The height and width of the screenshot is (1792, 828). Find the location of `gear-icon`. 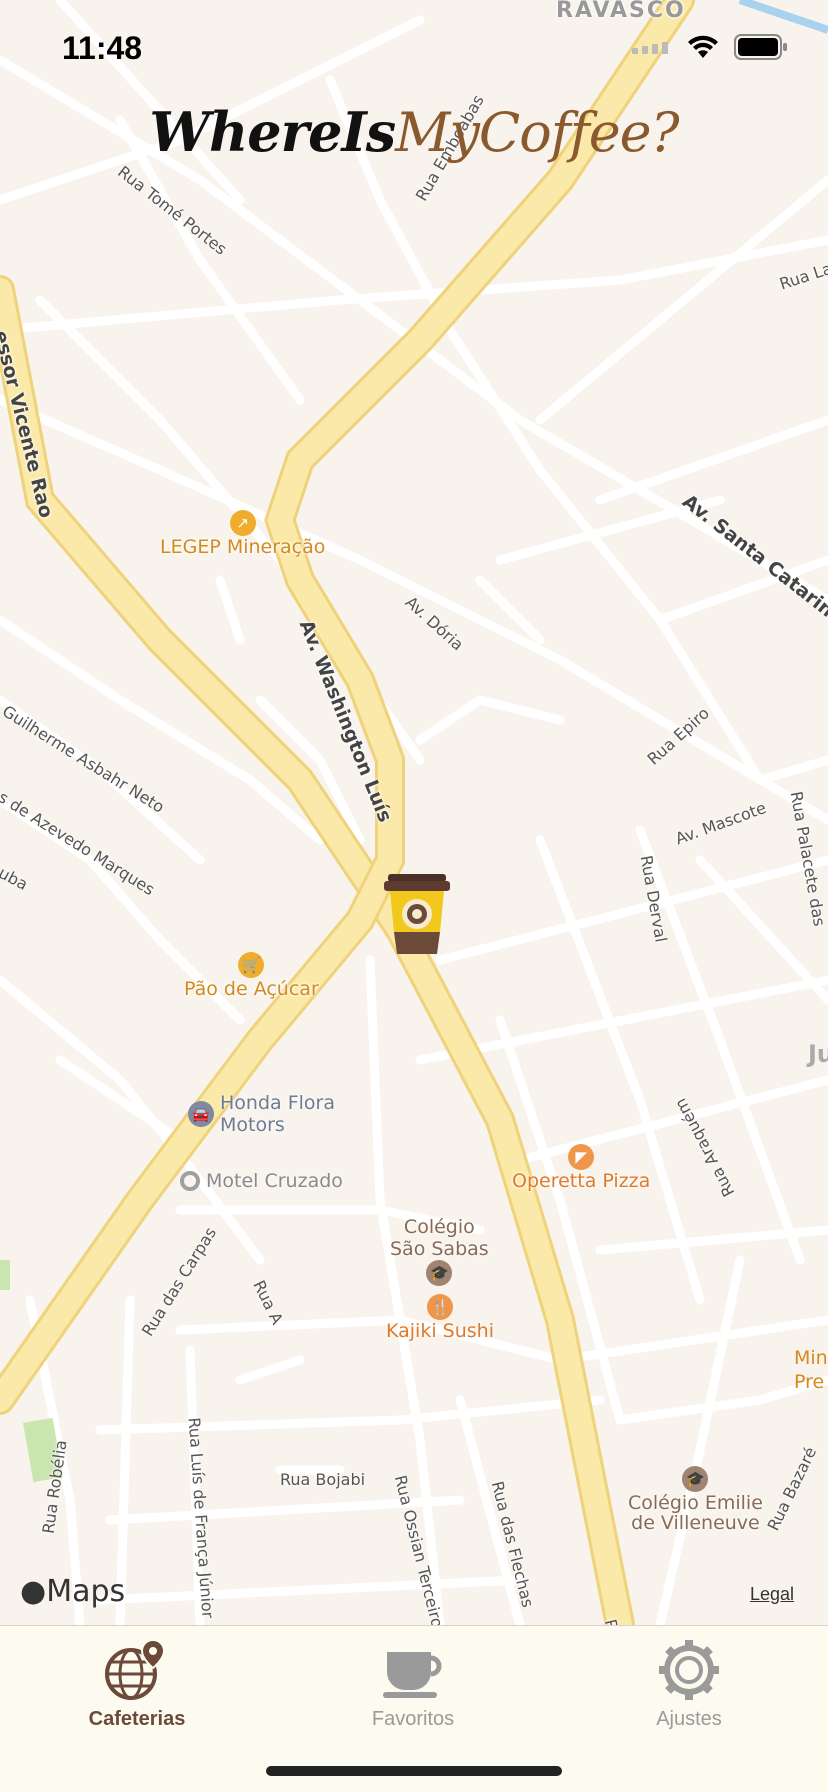

gear-icon is located at coordinates (689, 1670).